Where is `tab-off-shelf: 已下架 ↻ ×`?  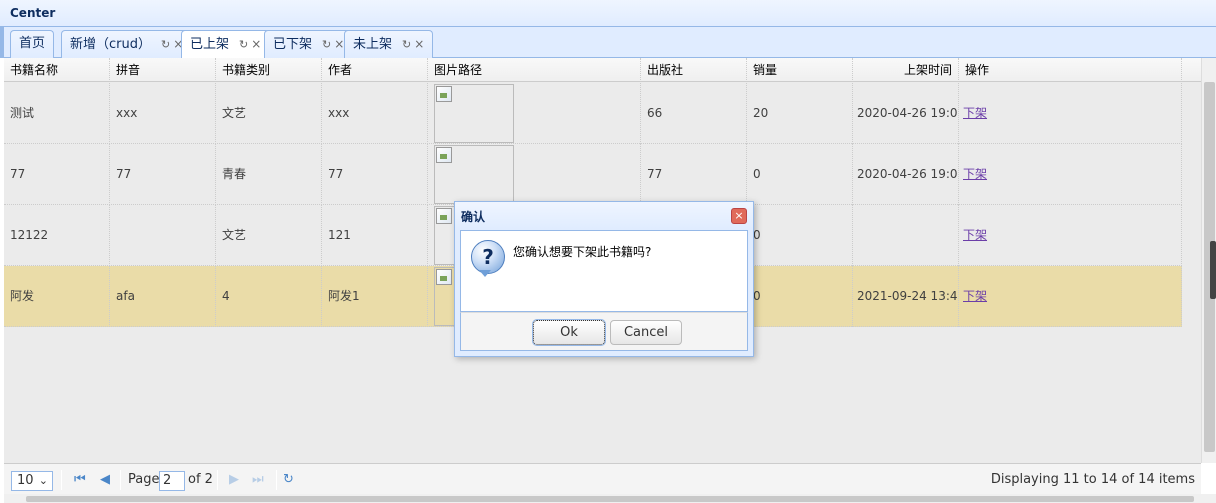
tab-off-shelf: 已下架 ↻ × is located at coordinates (309, 44).